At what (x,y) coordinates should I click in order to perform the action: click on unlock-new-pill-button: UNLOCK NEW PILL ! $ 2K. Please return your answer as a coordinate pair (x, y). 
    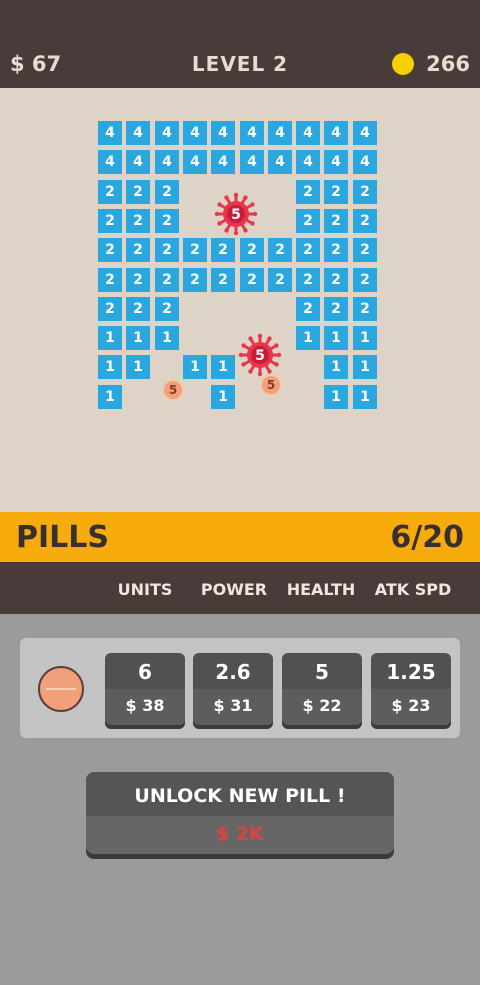
    Looking at the image, I should click on (240, 813).